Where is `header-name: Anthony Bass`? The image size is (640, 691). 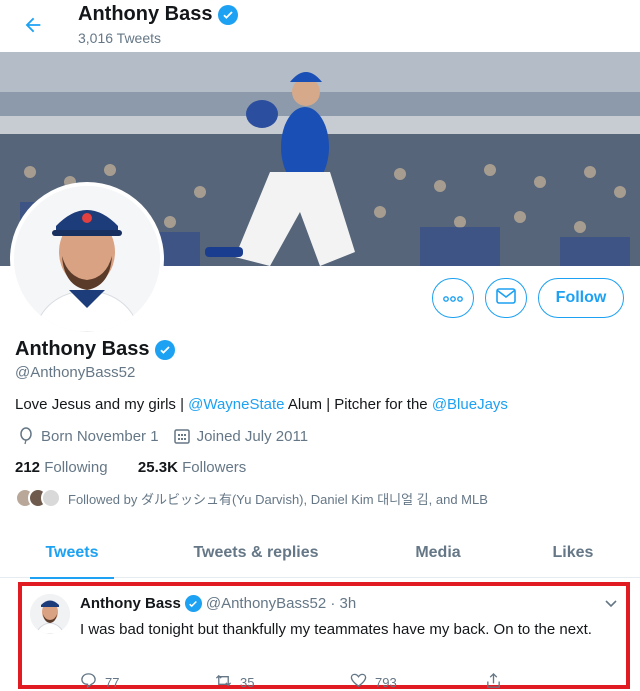
header-name: Anthony Bass is located at coordinates (158, 14).